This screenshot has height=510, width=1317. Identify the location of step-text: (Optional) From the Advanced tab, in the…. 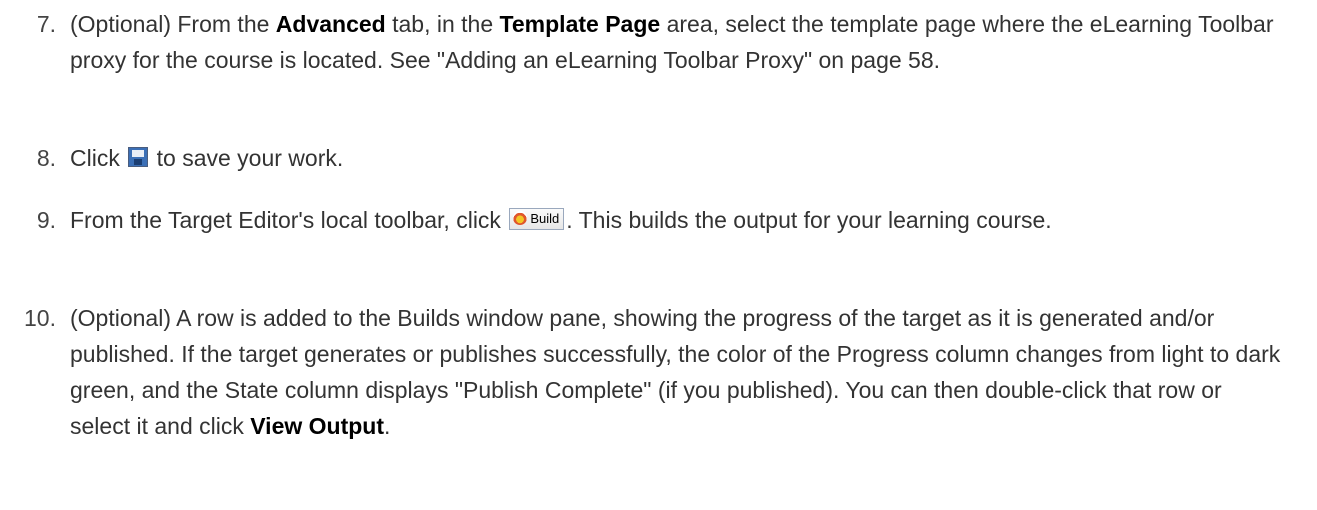
(677, 42).